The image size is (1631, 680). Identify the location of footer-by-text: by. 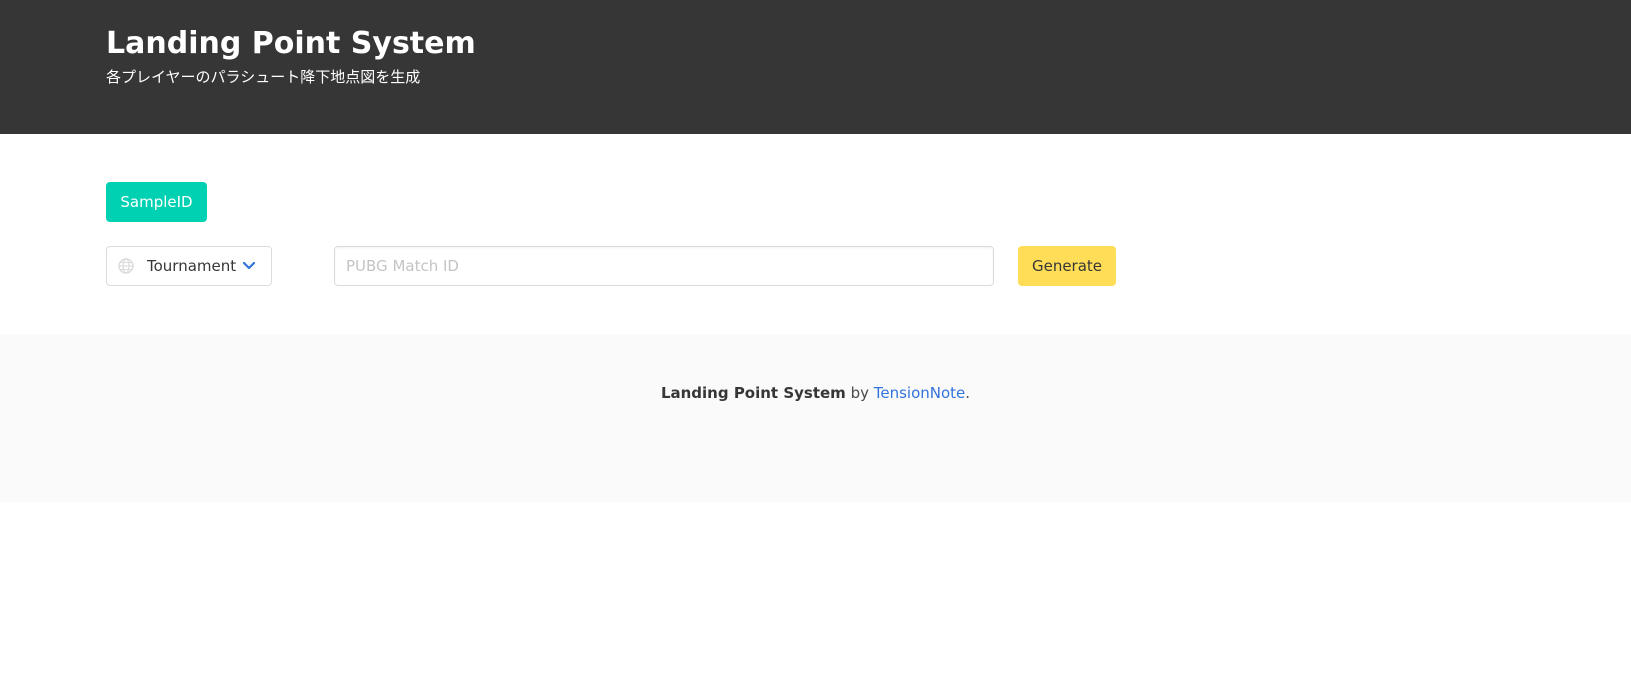
(859, 393).